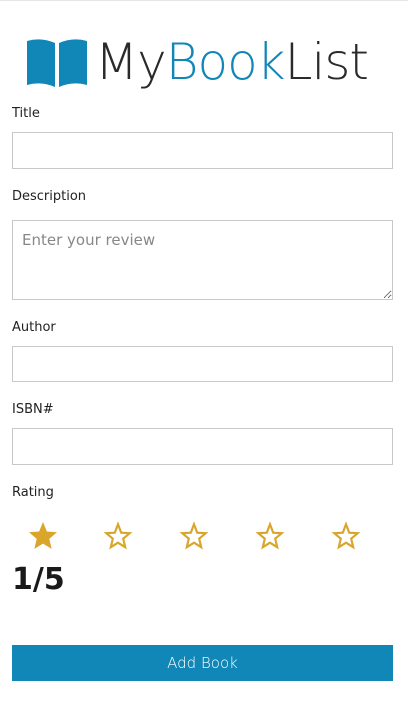  Describe the element at coordinates (34, 327) in the screenshot. I see `author-label: Author` at that location.